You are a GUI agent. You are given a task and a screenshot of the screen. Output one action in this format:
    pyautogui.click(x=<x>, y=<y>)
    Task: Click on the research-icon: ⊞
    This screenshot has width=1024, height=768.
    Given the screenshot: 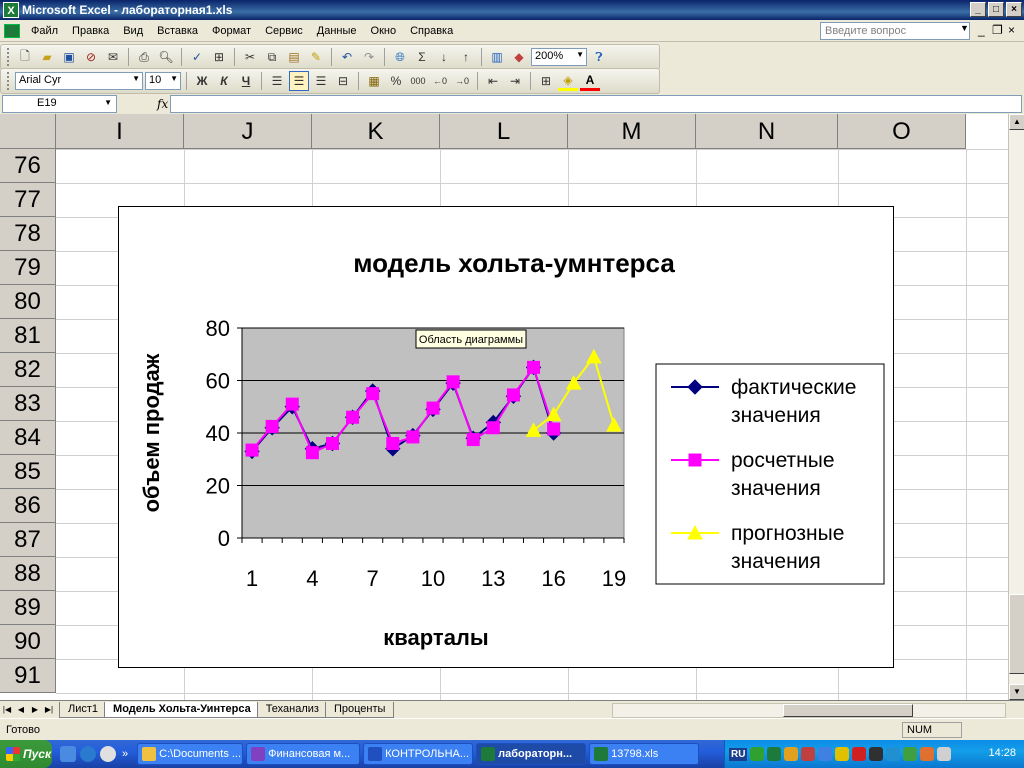 What is the action you would take?
    pyautogui.click(x=219, y=57)
    